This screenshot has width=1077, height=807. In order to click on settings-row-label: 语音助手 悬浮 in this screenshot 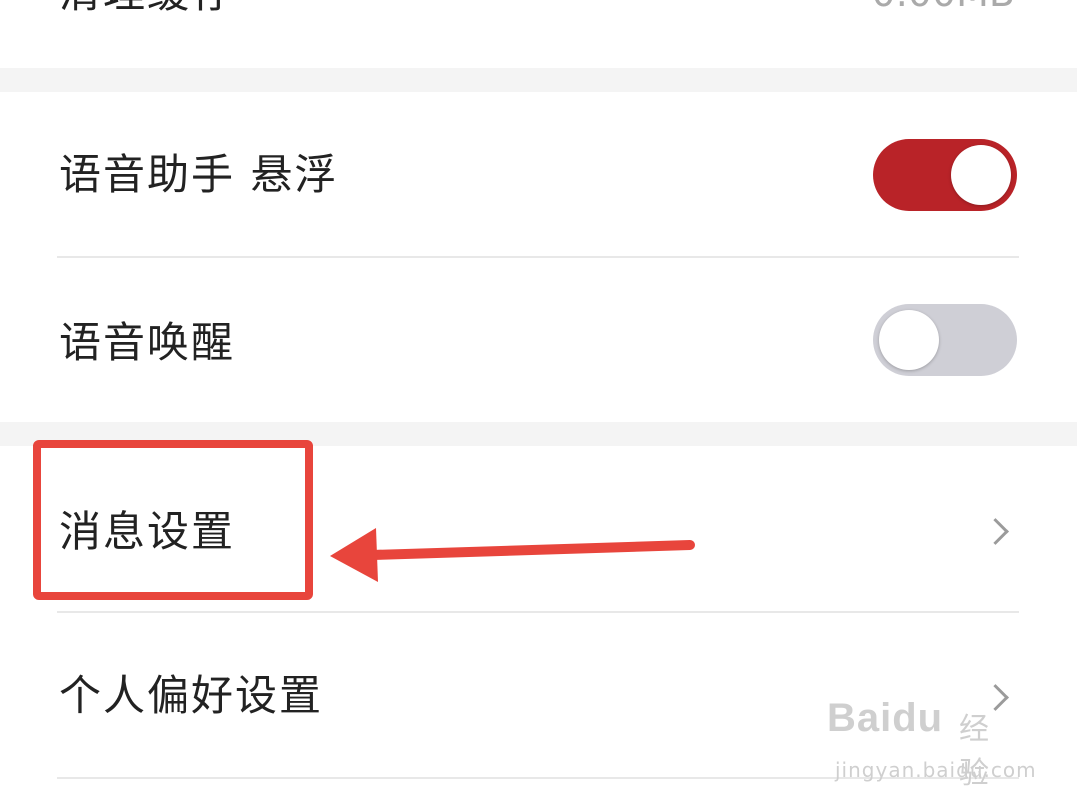, I will do `click(199, 174)`.